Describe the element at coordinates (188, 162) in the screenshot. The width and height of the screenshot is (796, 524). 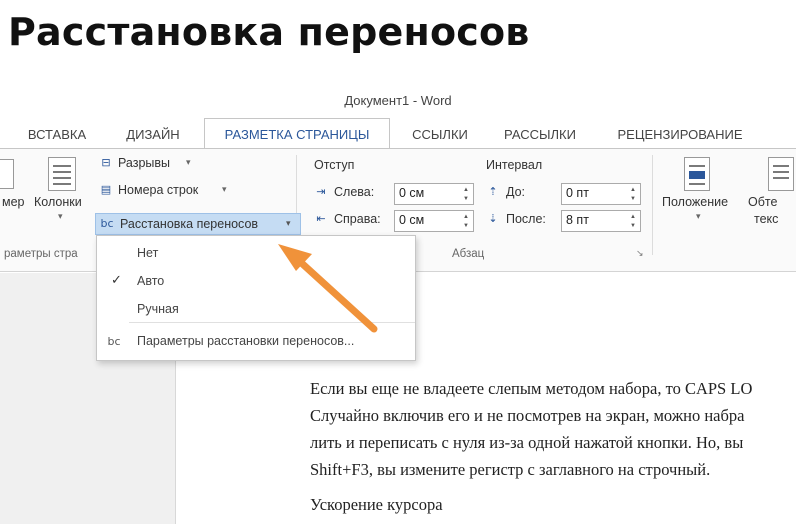
I see `breaks-dropdown-icon: ▾` at that location.